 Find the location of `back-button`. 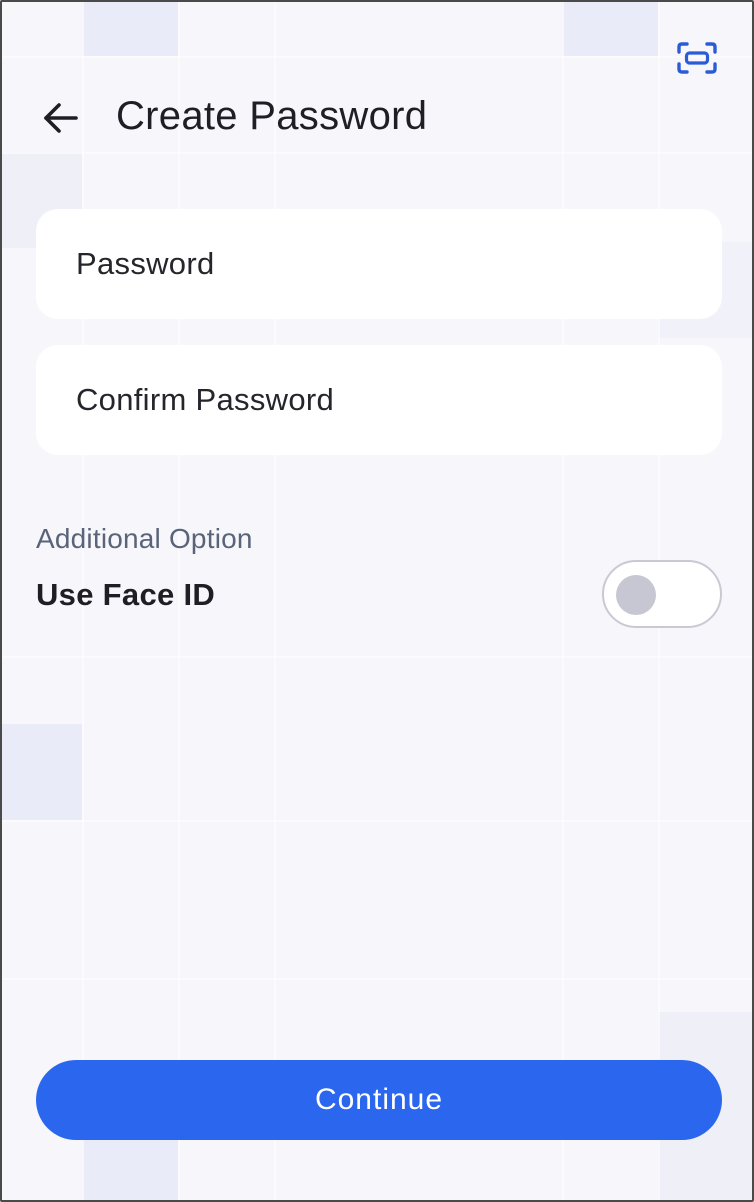

back-button is located at coordinates (60, 118).